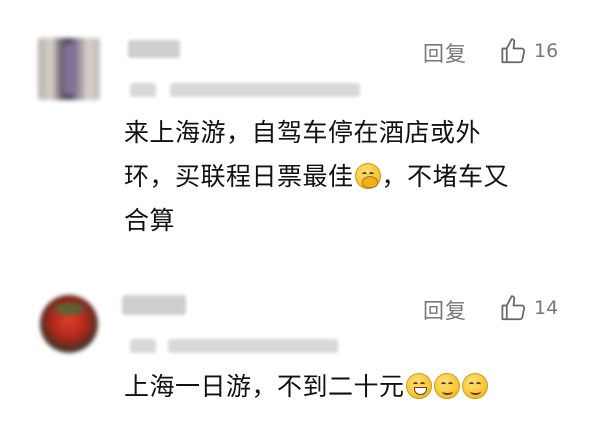 Image resolution: width=600 pixels, height=440 pixels. I want to click on pinched-fingers-emoji, so click(367, 176).